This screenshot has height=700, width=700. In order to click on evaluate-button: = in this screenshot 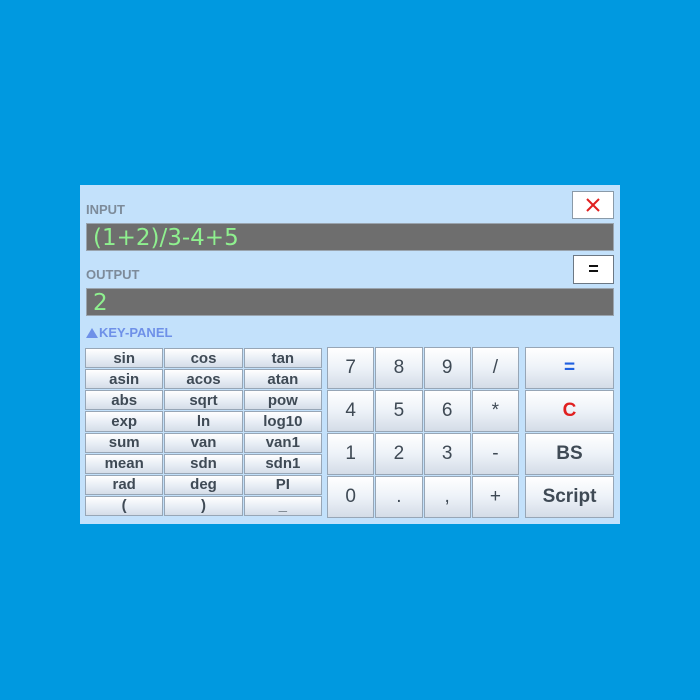, I will do `click(593, 269)`.